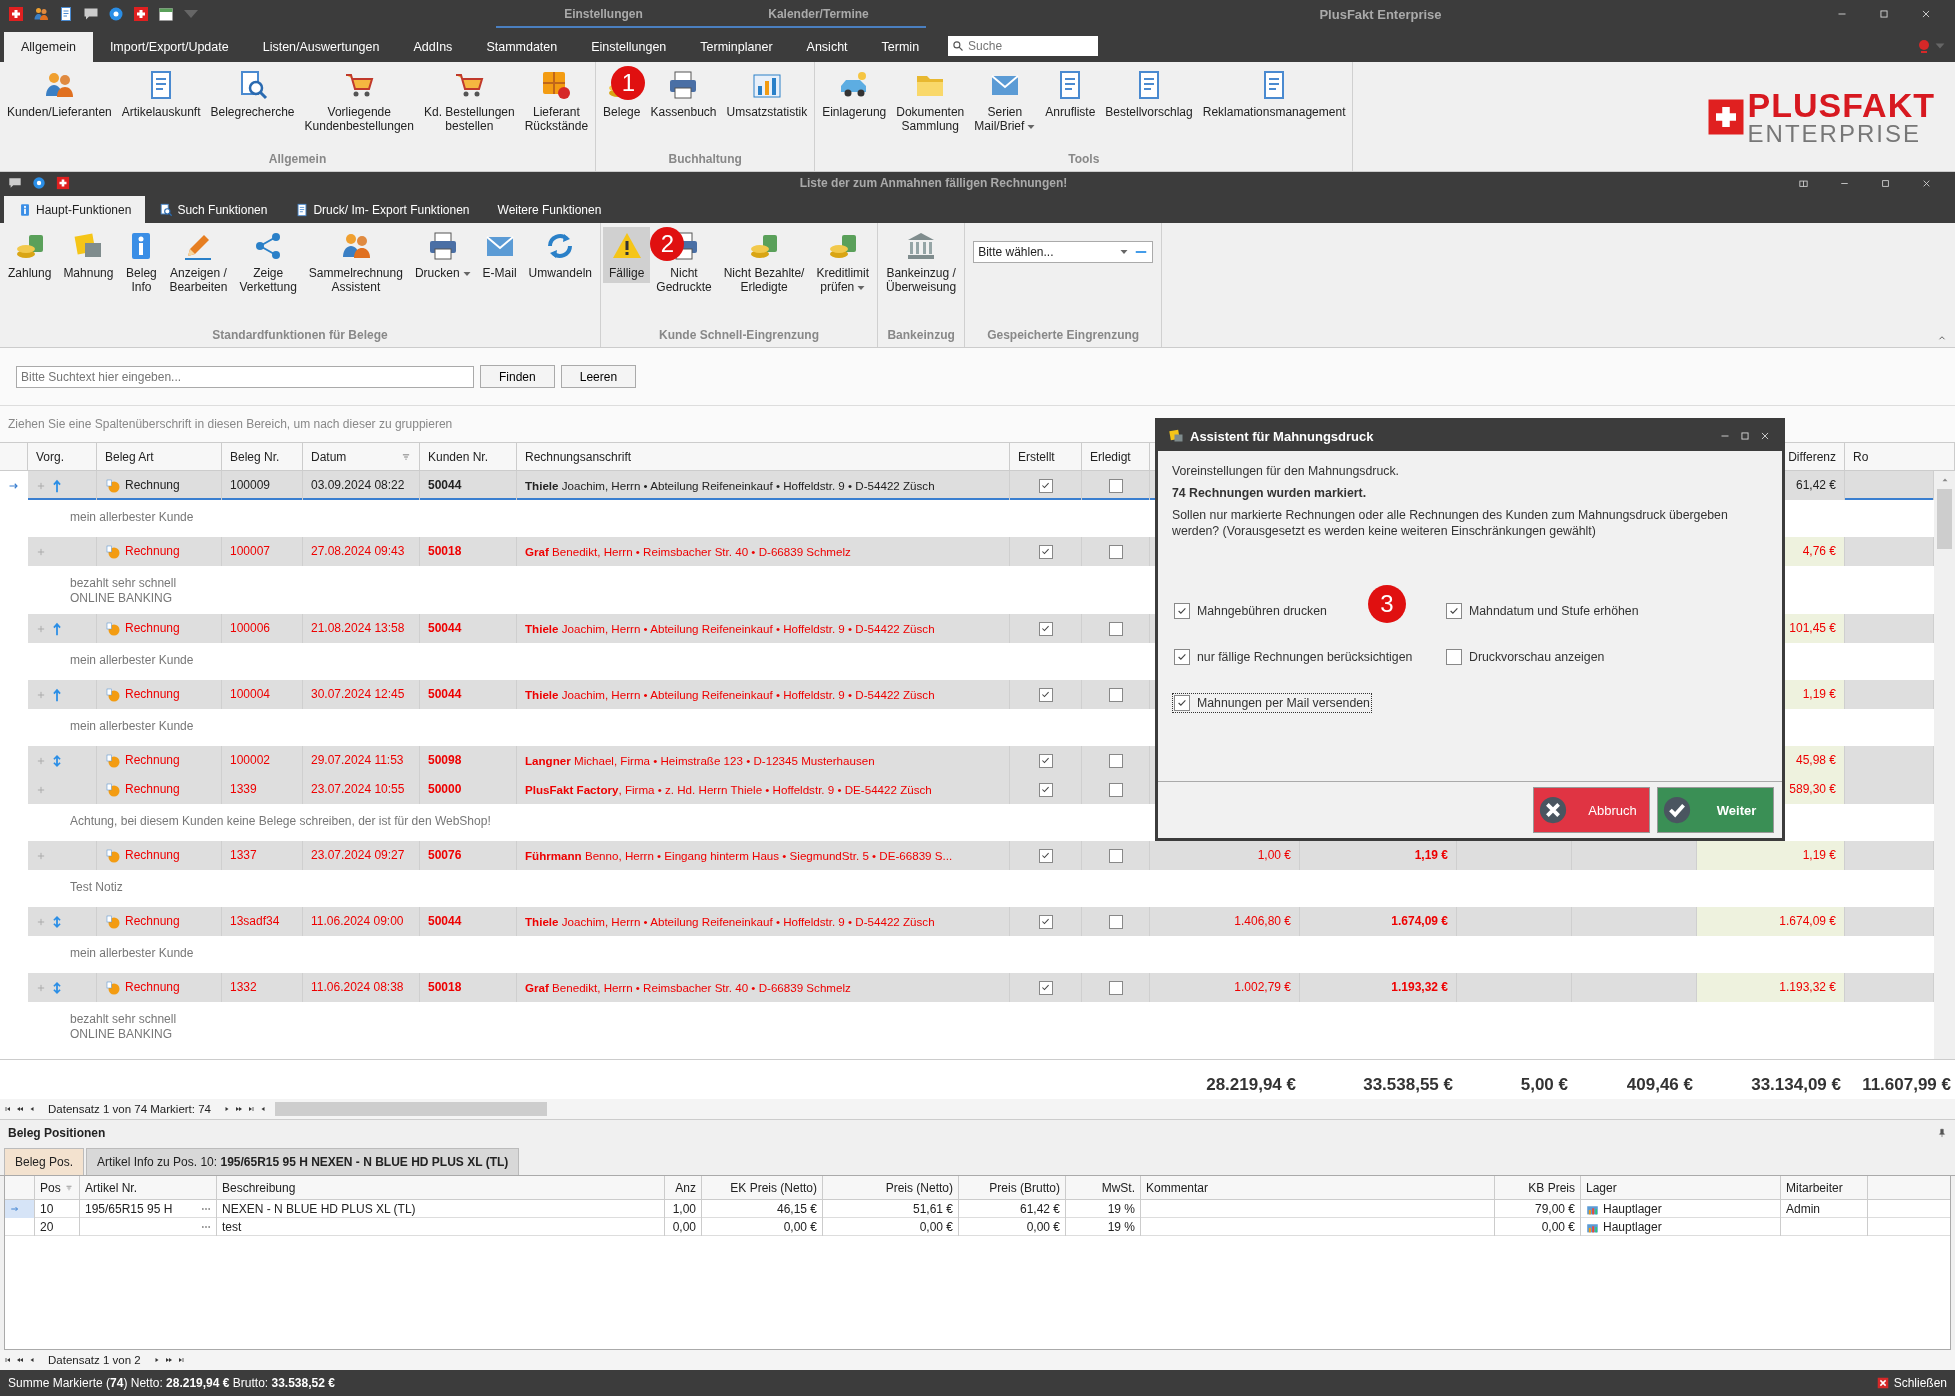 The width and height of the screenshot is (1955, 1396). Describe the element at coordinates (549, 209) in the screenshot. I see `function-tab: Weitere Funktionen` at that location.